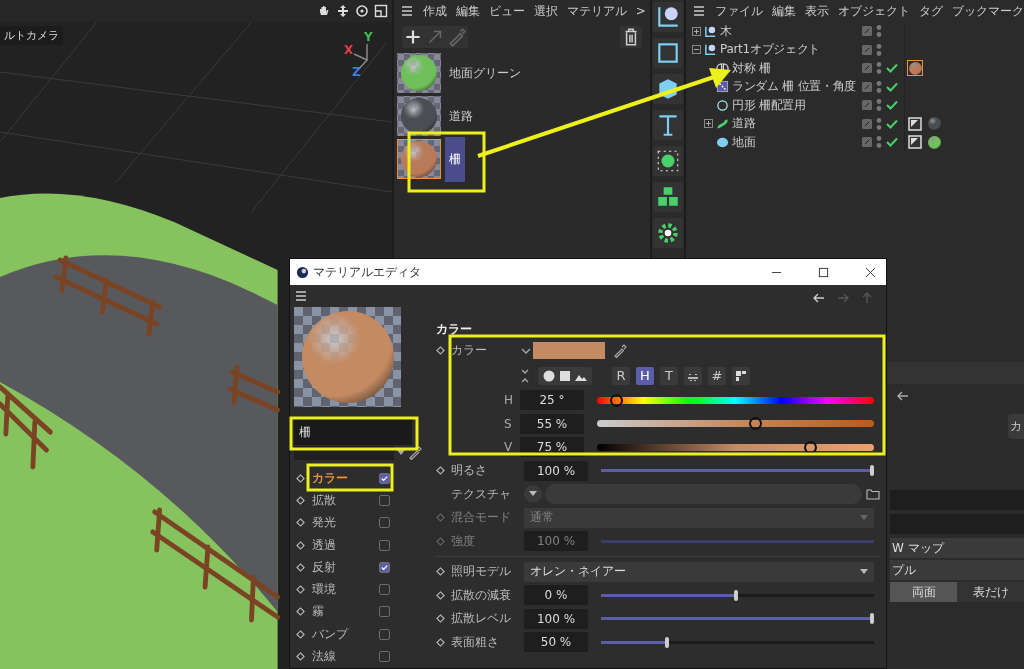  I want to click on material-name: 地面グリーン, so click(484, 73).